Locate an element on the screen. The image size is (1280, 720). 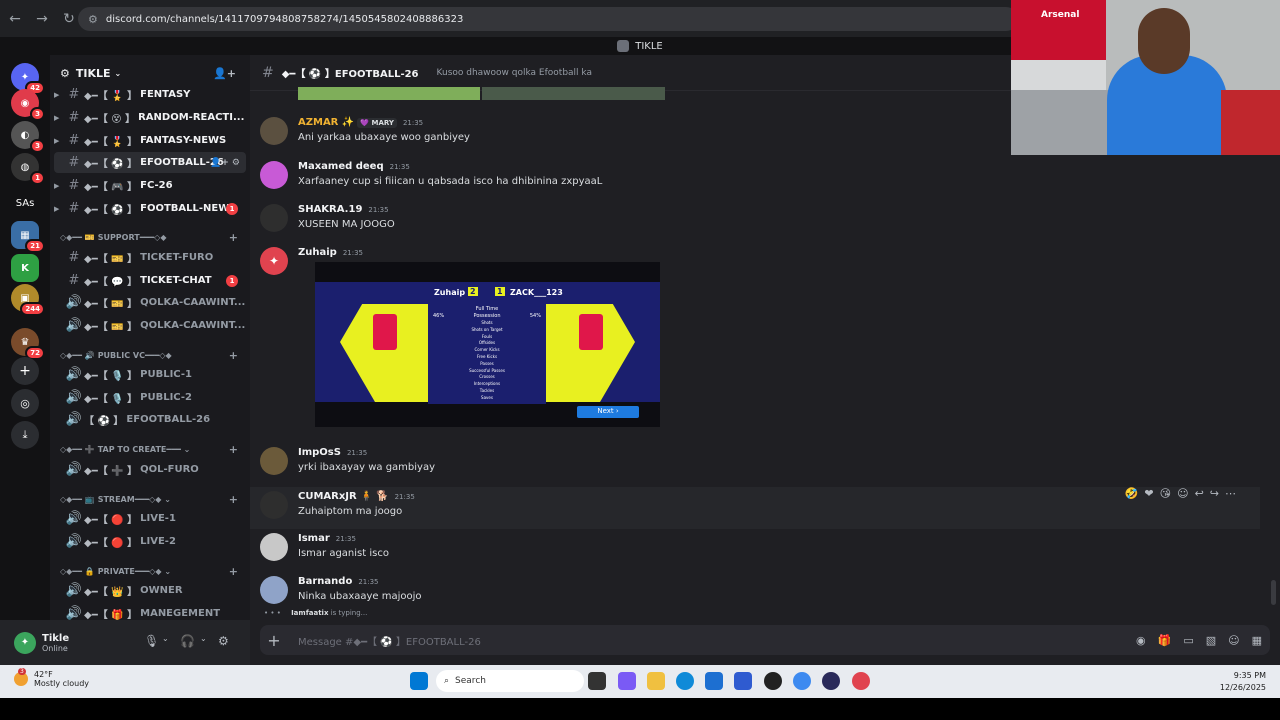
copilot-icon is located at coordinates (627, 681).